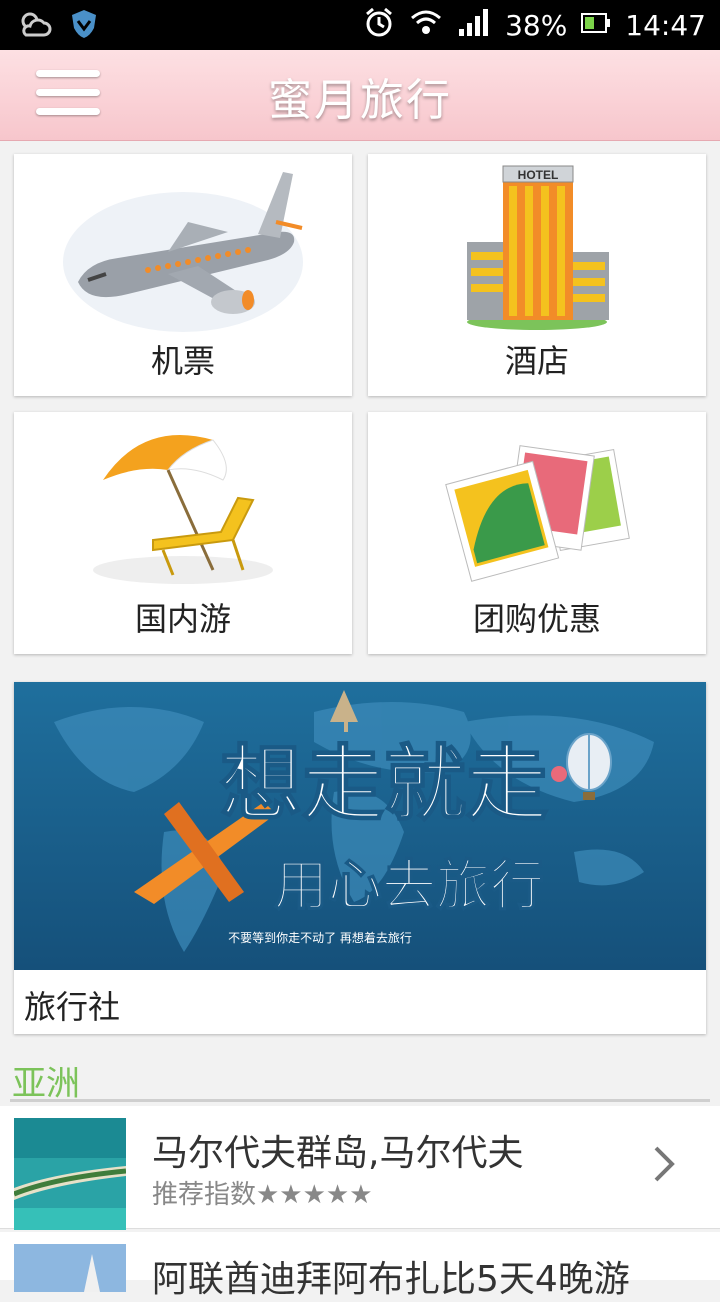  I want to click on photos-icon, so click(537, 513).